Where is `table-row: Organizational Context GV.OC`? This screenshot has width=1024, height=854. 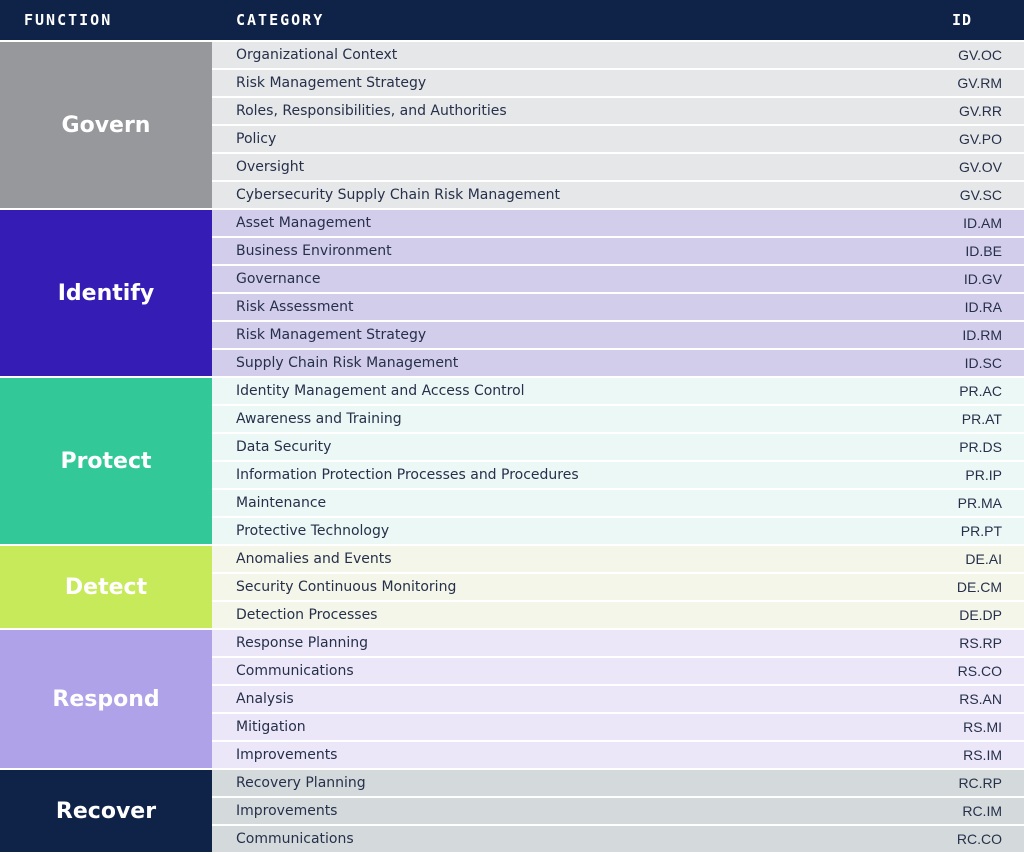
table-row: Organizational Context GV.OC is located at coordinates (618, 55).